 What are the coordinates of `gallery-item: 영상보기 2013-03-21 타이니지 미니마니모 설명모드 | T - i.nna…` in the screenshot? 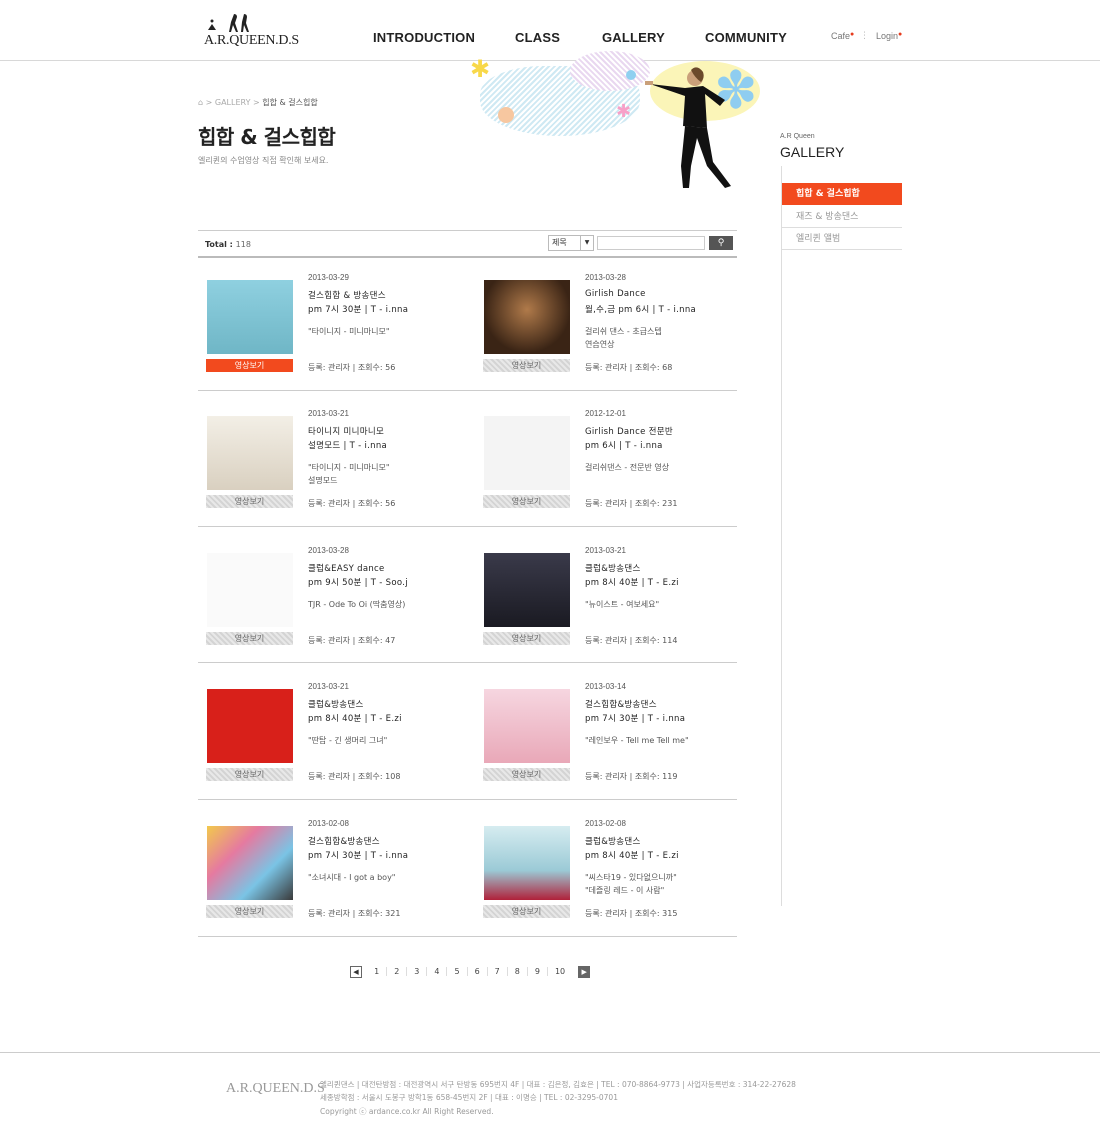 It's located at (333, 466).